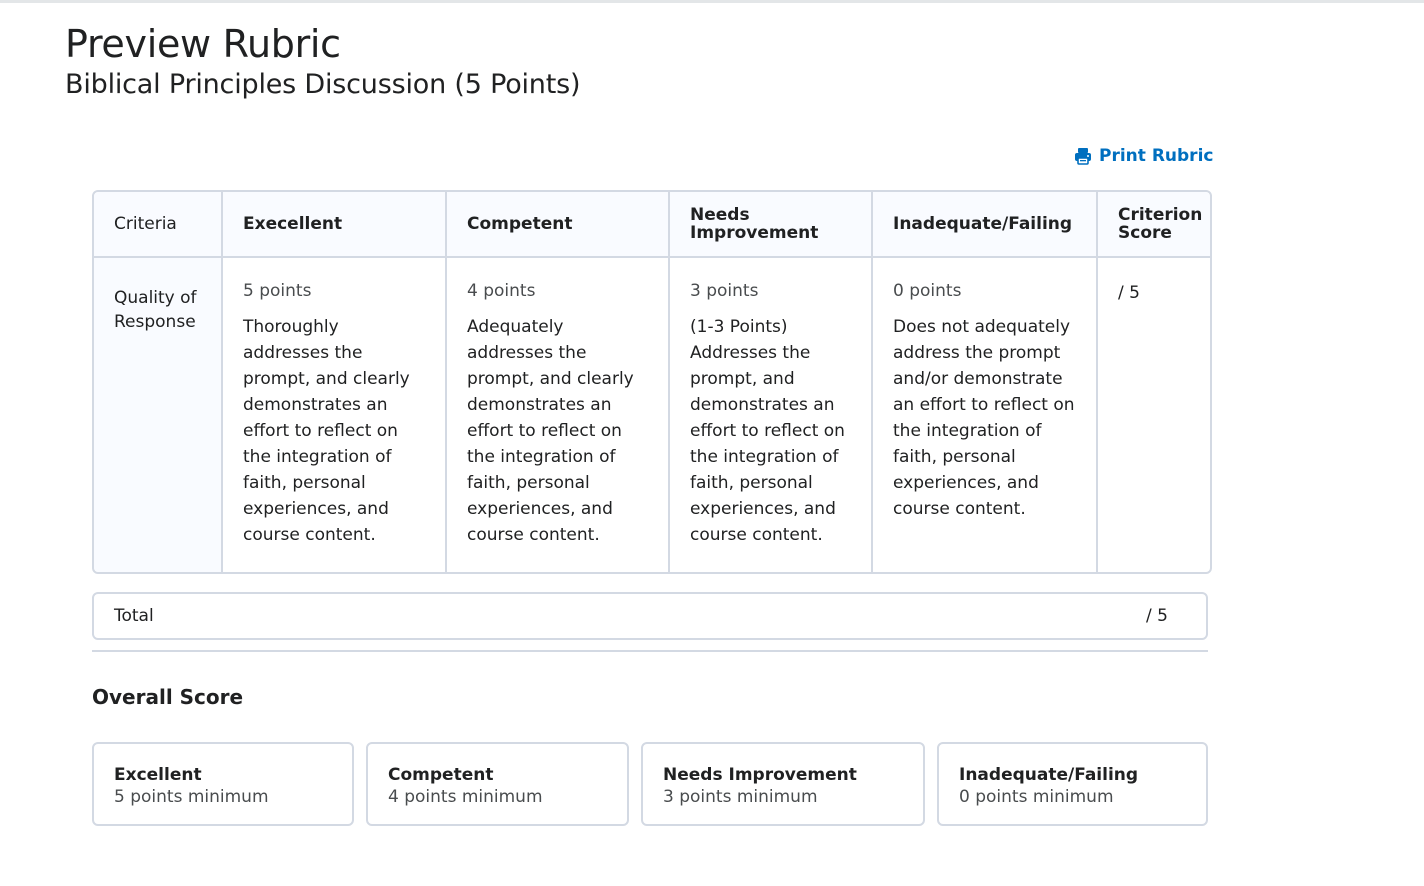  What do you see at coordinates (724, 291) in the screenshot?
I see `level-points: 3 points` at bounding box center [724, 291].